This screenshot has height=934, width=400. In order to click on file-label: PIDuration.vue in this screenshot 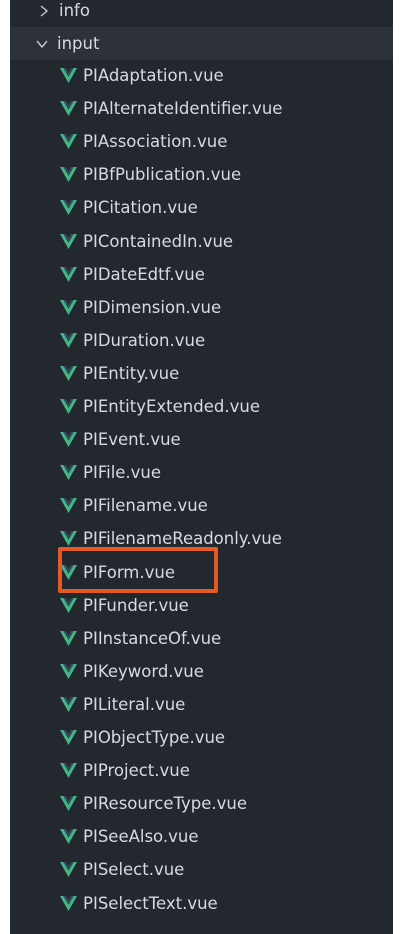, I will do `click(144, 340)`.